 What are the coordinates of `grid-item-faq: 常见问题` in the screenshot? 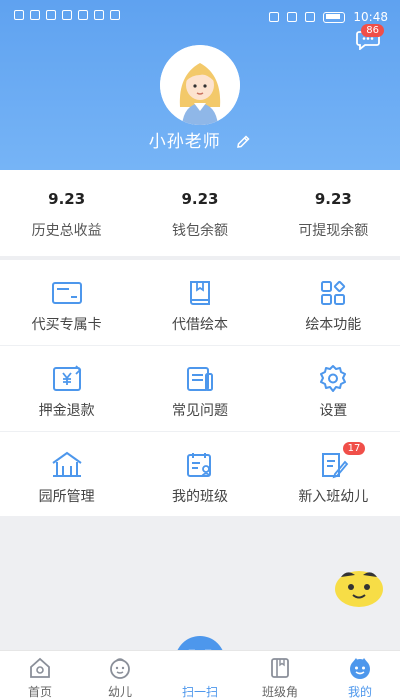 It's located at (199, 388).